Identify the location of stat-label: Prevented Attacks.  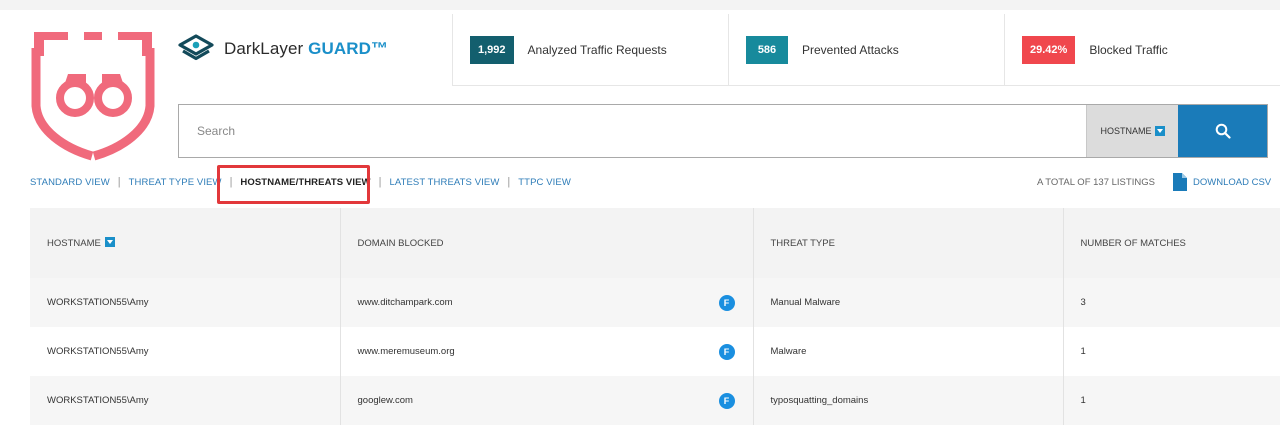
(850, 49).